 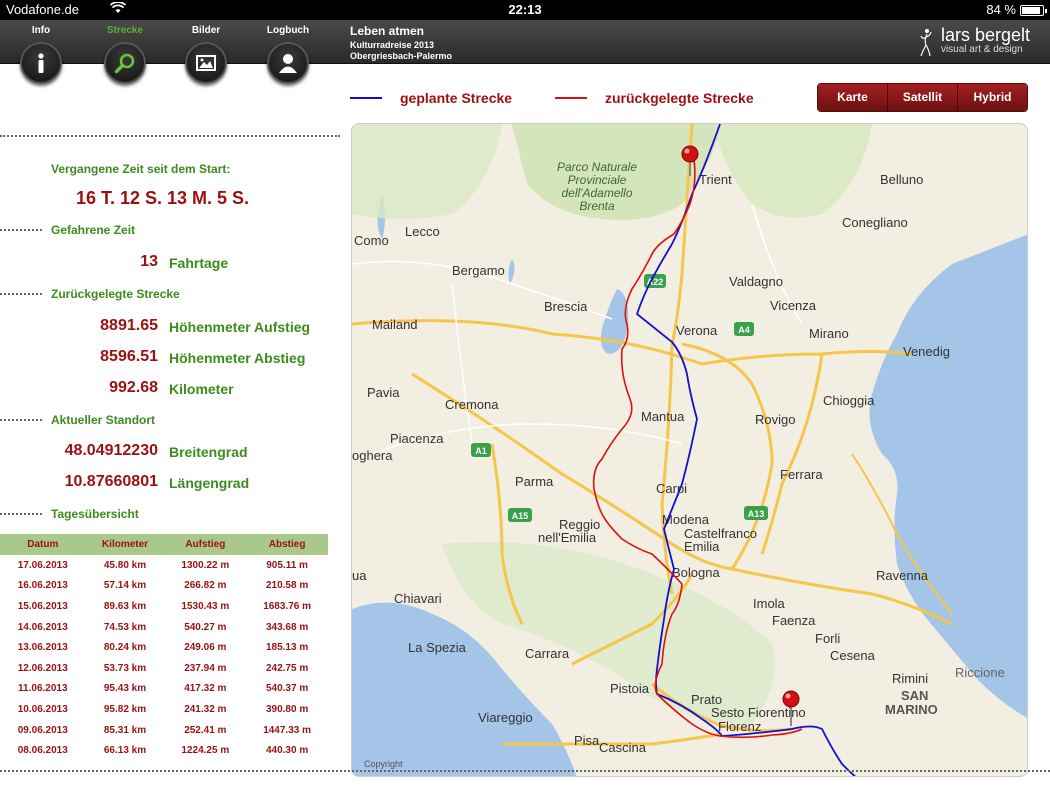 I want to click on cell-descent: 185.13 m, so click(x=287, y=648).